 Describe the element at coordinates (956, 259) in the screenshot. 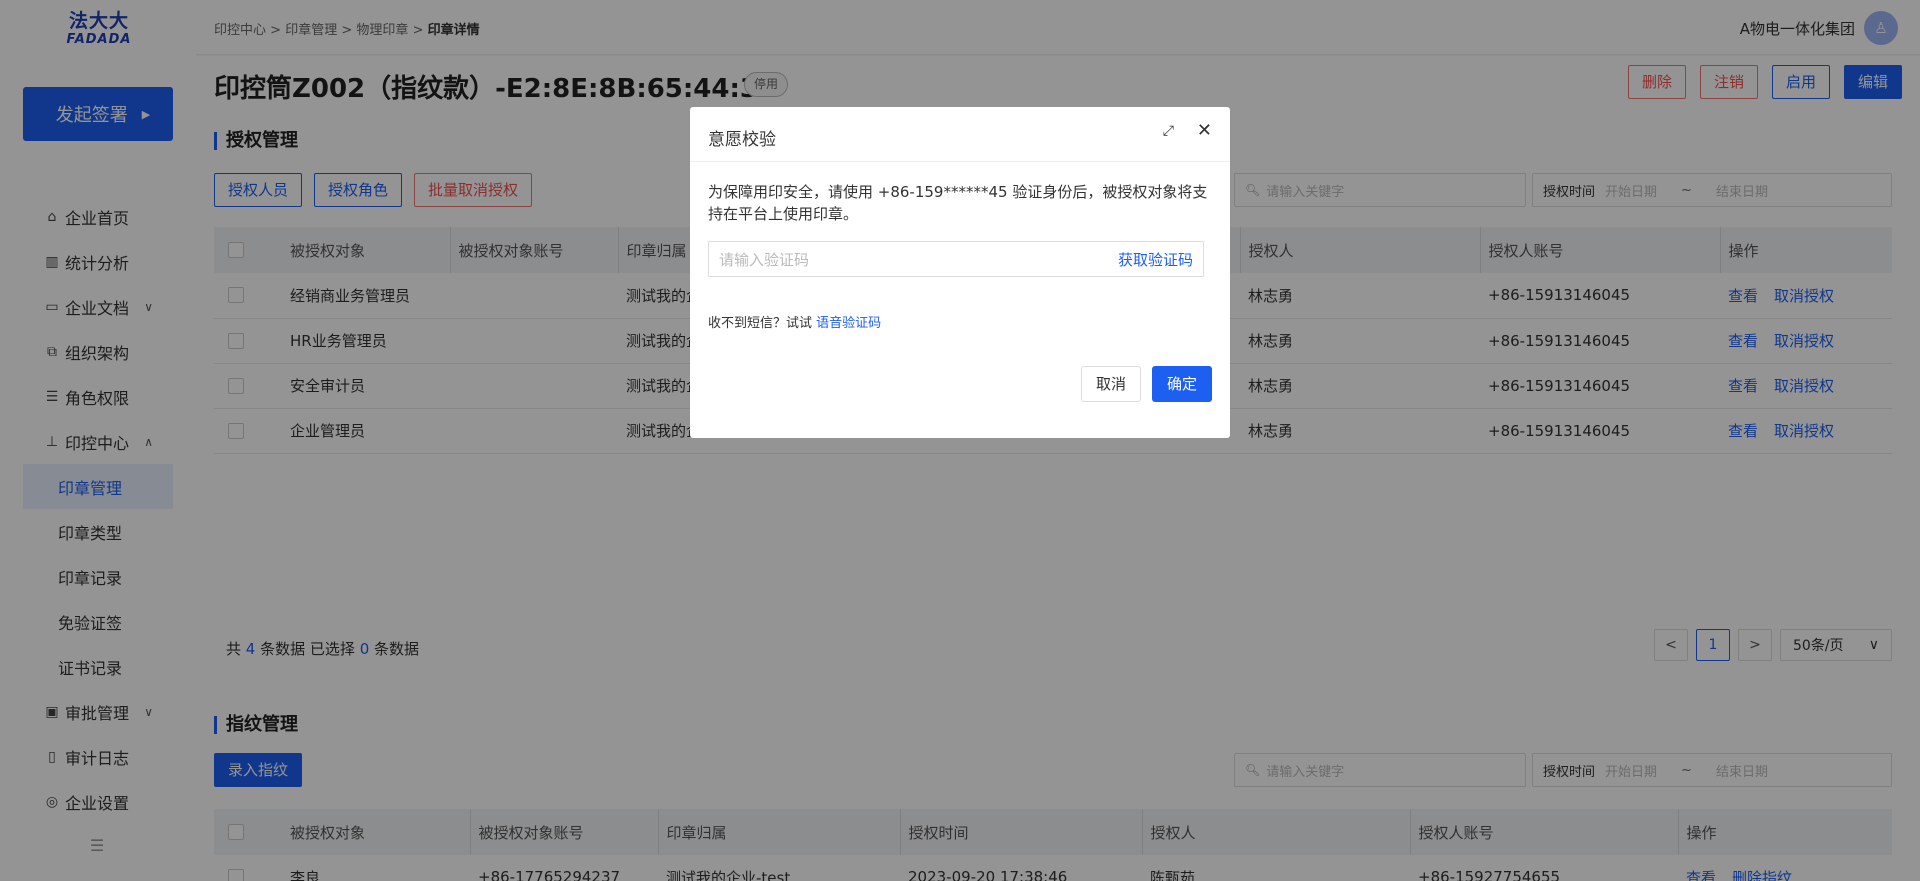

I see `verification-code-input: 请输入验证码 获取验证码` at that location.